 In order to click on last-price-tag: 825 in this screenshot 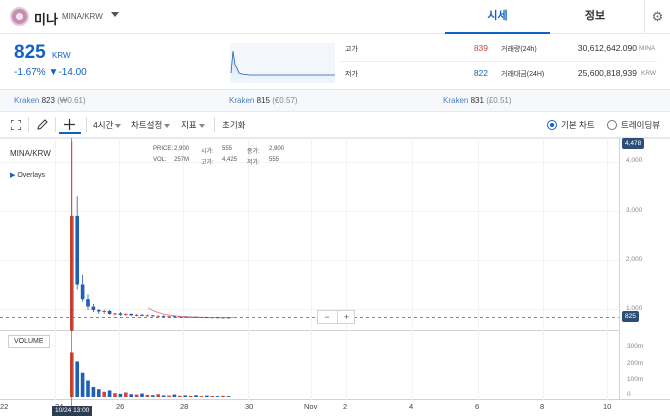, I will do `click(630, 316)`.